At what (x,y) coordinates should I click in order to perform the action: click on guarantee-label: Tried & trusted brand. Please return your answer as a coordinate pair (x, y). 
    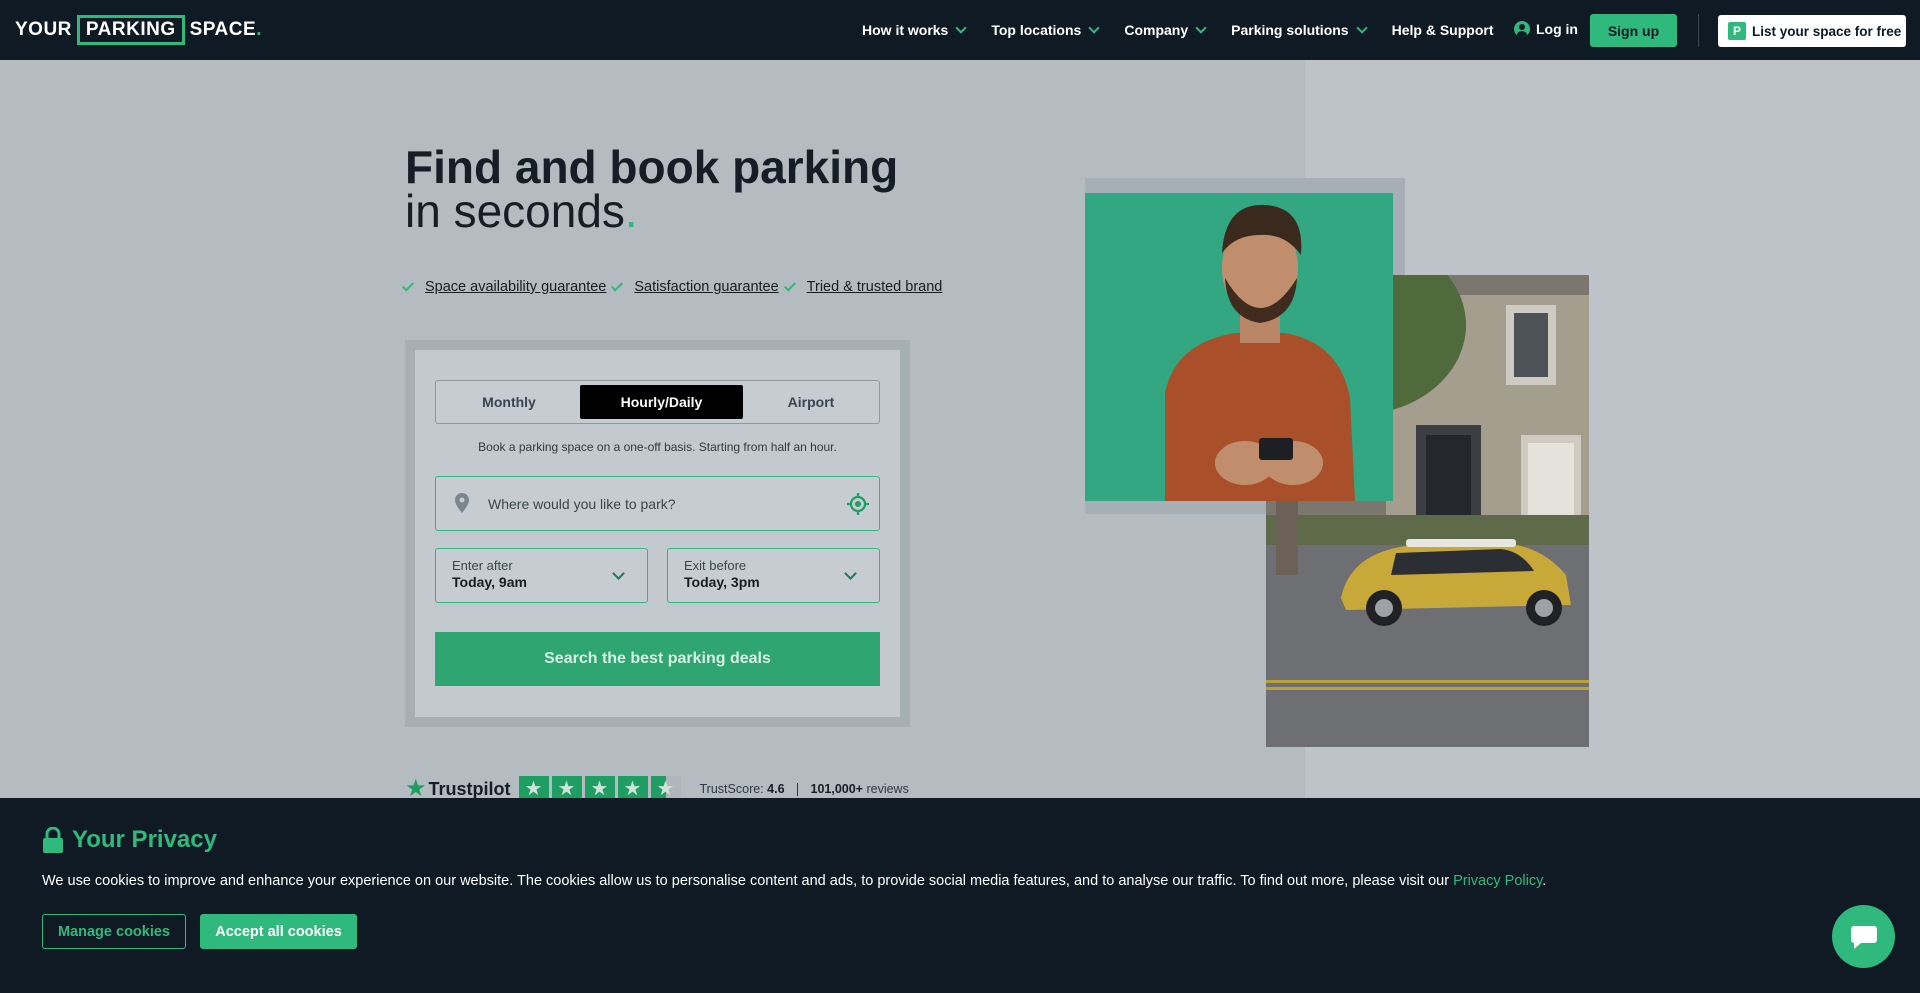
    Looking at the image, I should click on (874, 287).